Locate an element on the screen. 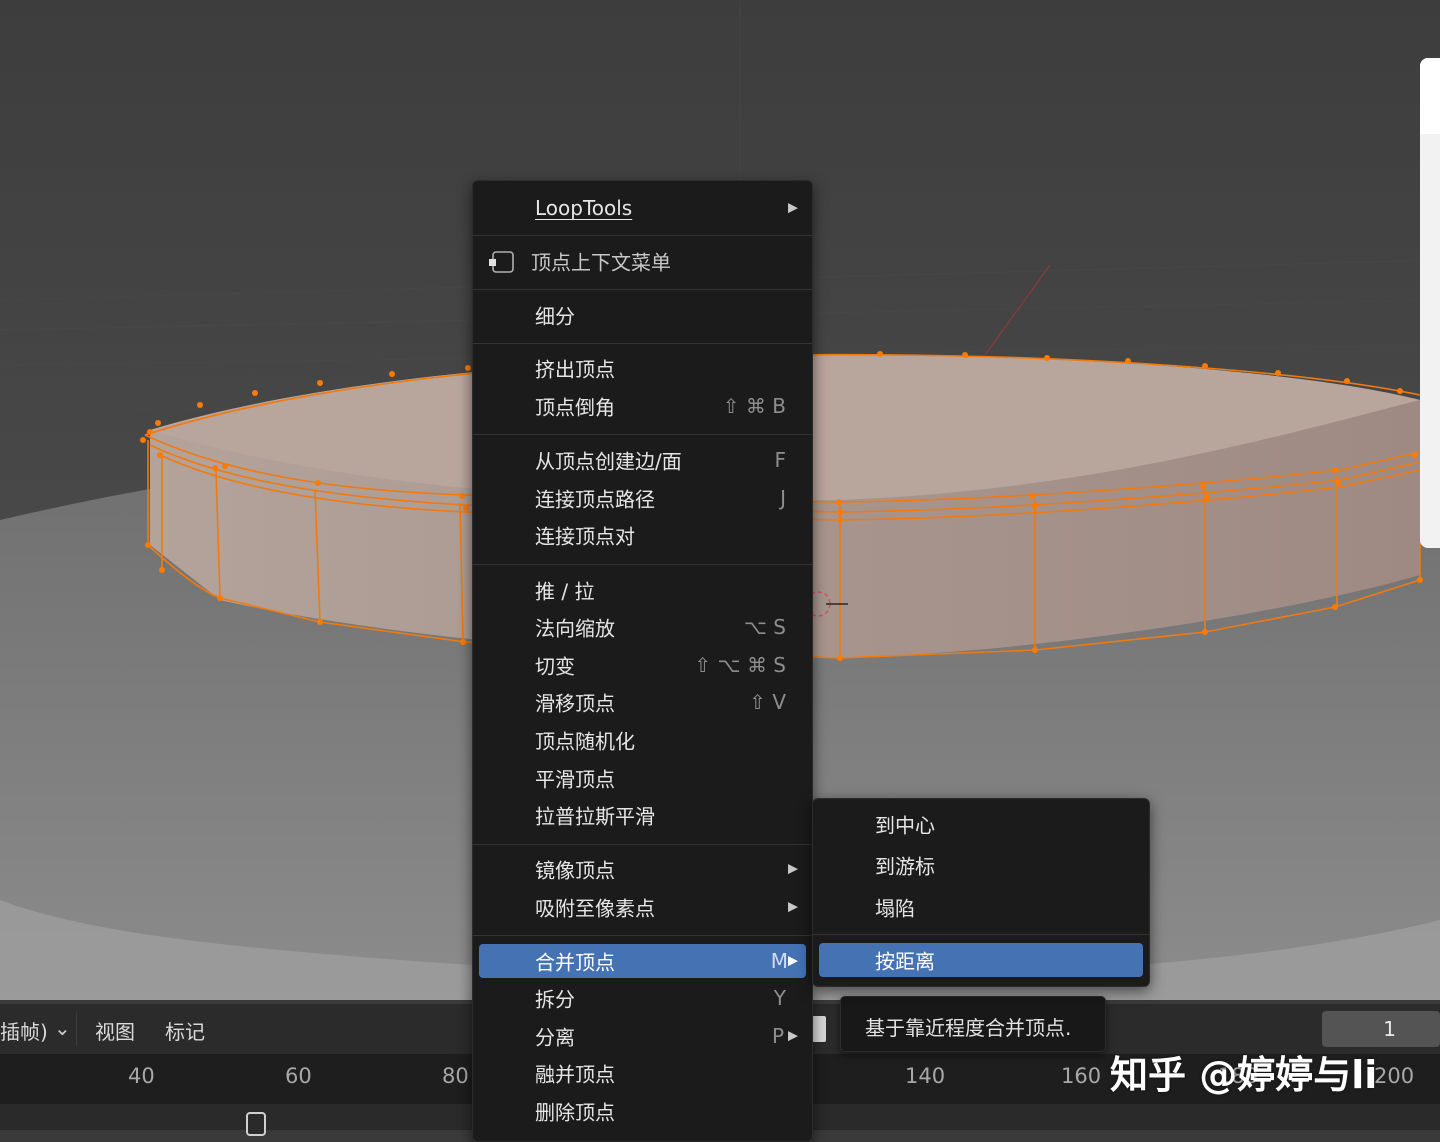  watermark: 知乎 @婷婷与li is located at coordinates (1244, 1075).